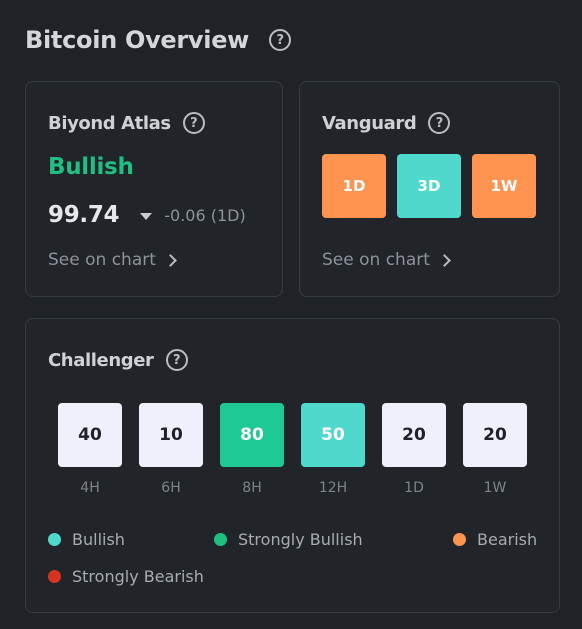 This screenshot has height=629, width=582. What do you see at coordinates (91, 167) in the screenshot?
I see `atlas-sentiment: Bullish` at bounding box center [91, 167].